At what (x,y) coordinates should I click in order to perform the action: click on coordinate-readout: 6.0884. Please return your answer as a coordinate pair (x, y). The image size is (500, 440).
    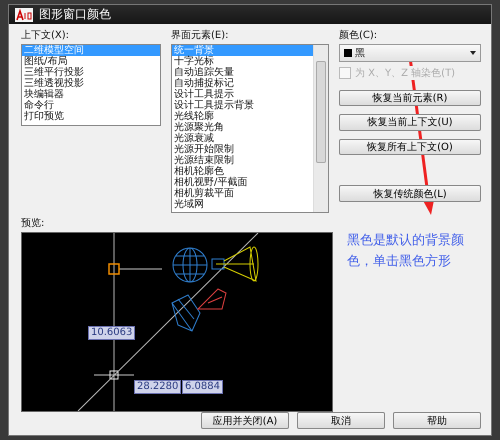
    Looking at the image, I should click on (202, 387).